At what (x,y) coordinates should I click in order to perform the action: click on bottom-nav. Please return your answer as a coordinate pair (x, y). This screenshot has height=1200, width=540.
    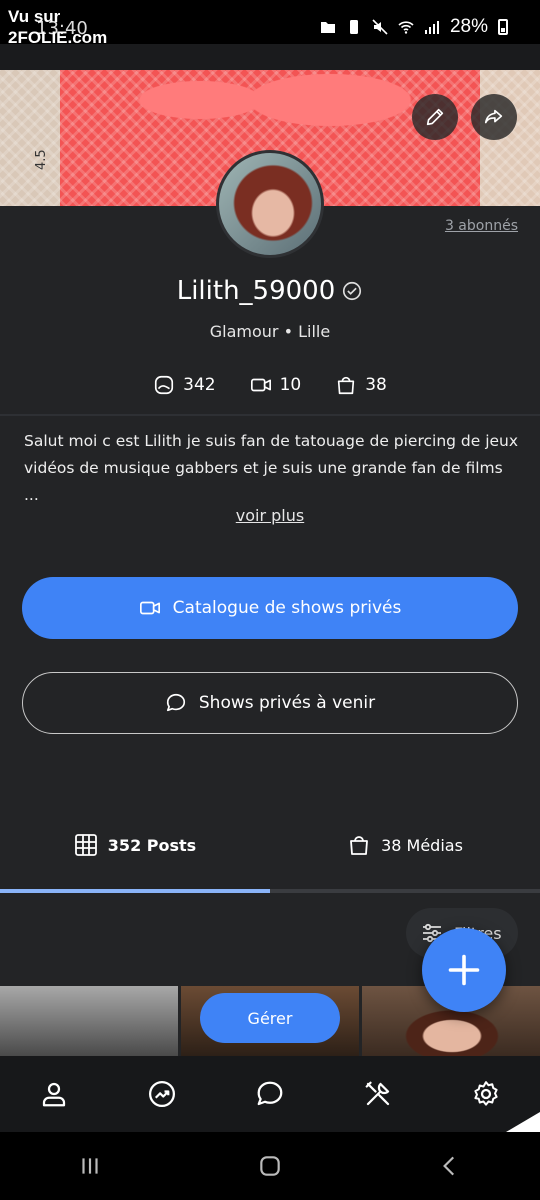
    Looking at the image, I should click on (270, 1094).